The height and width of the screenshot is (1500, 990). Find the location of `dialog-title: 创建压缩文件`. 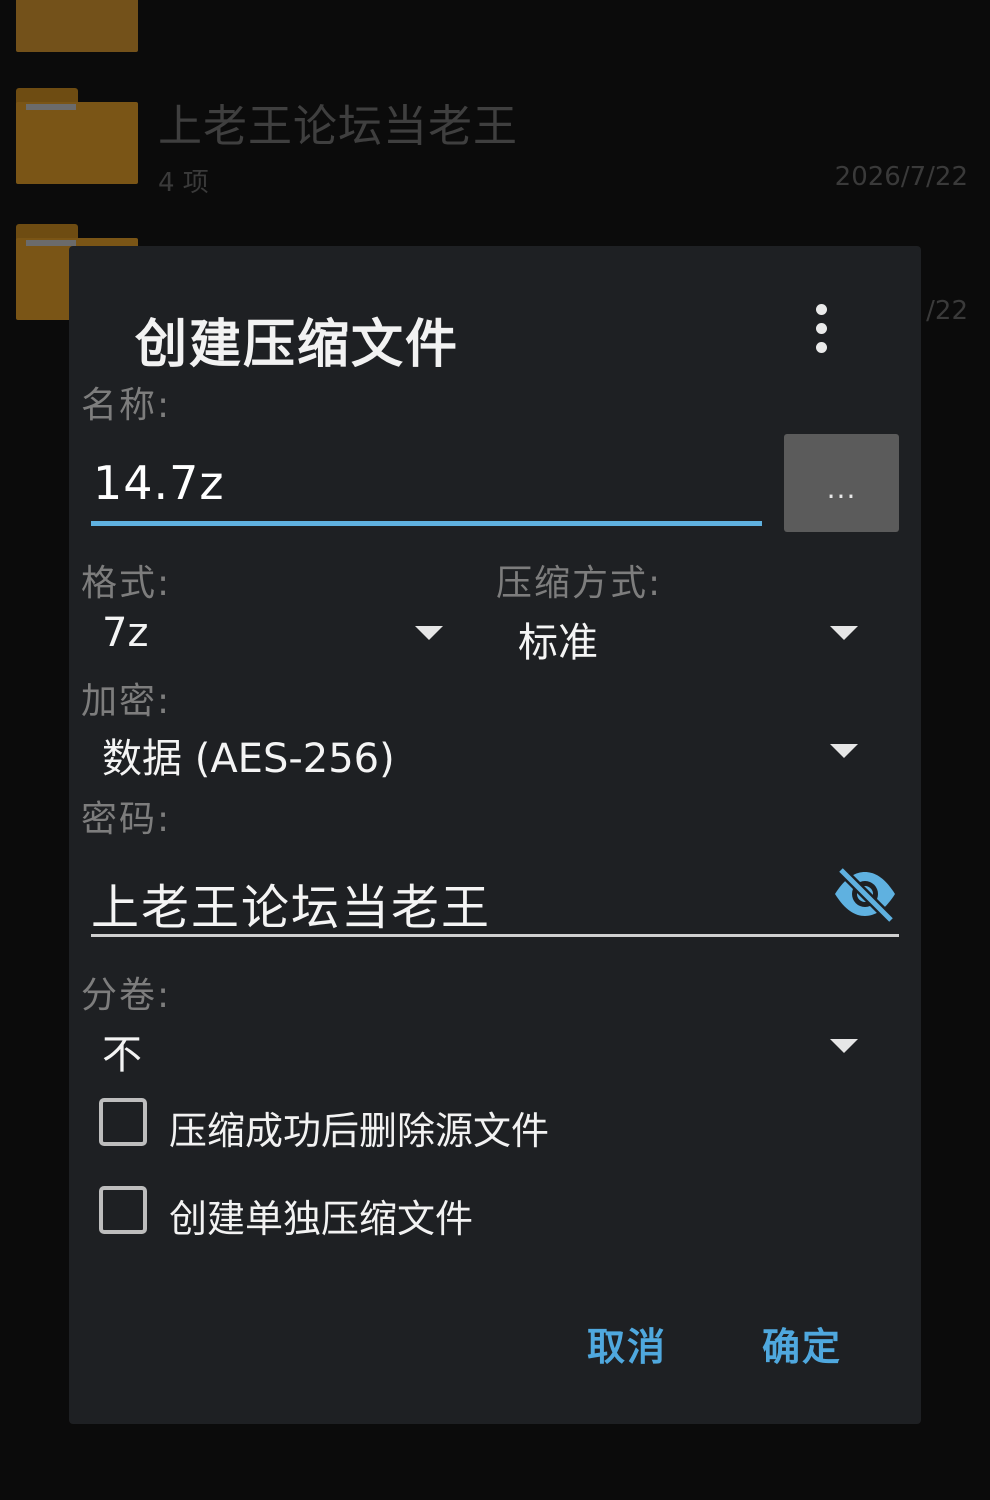

dialog-title: 创建压缩文件 is located at coordinates (297, 345).